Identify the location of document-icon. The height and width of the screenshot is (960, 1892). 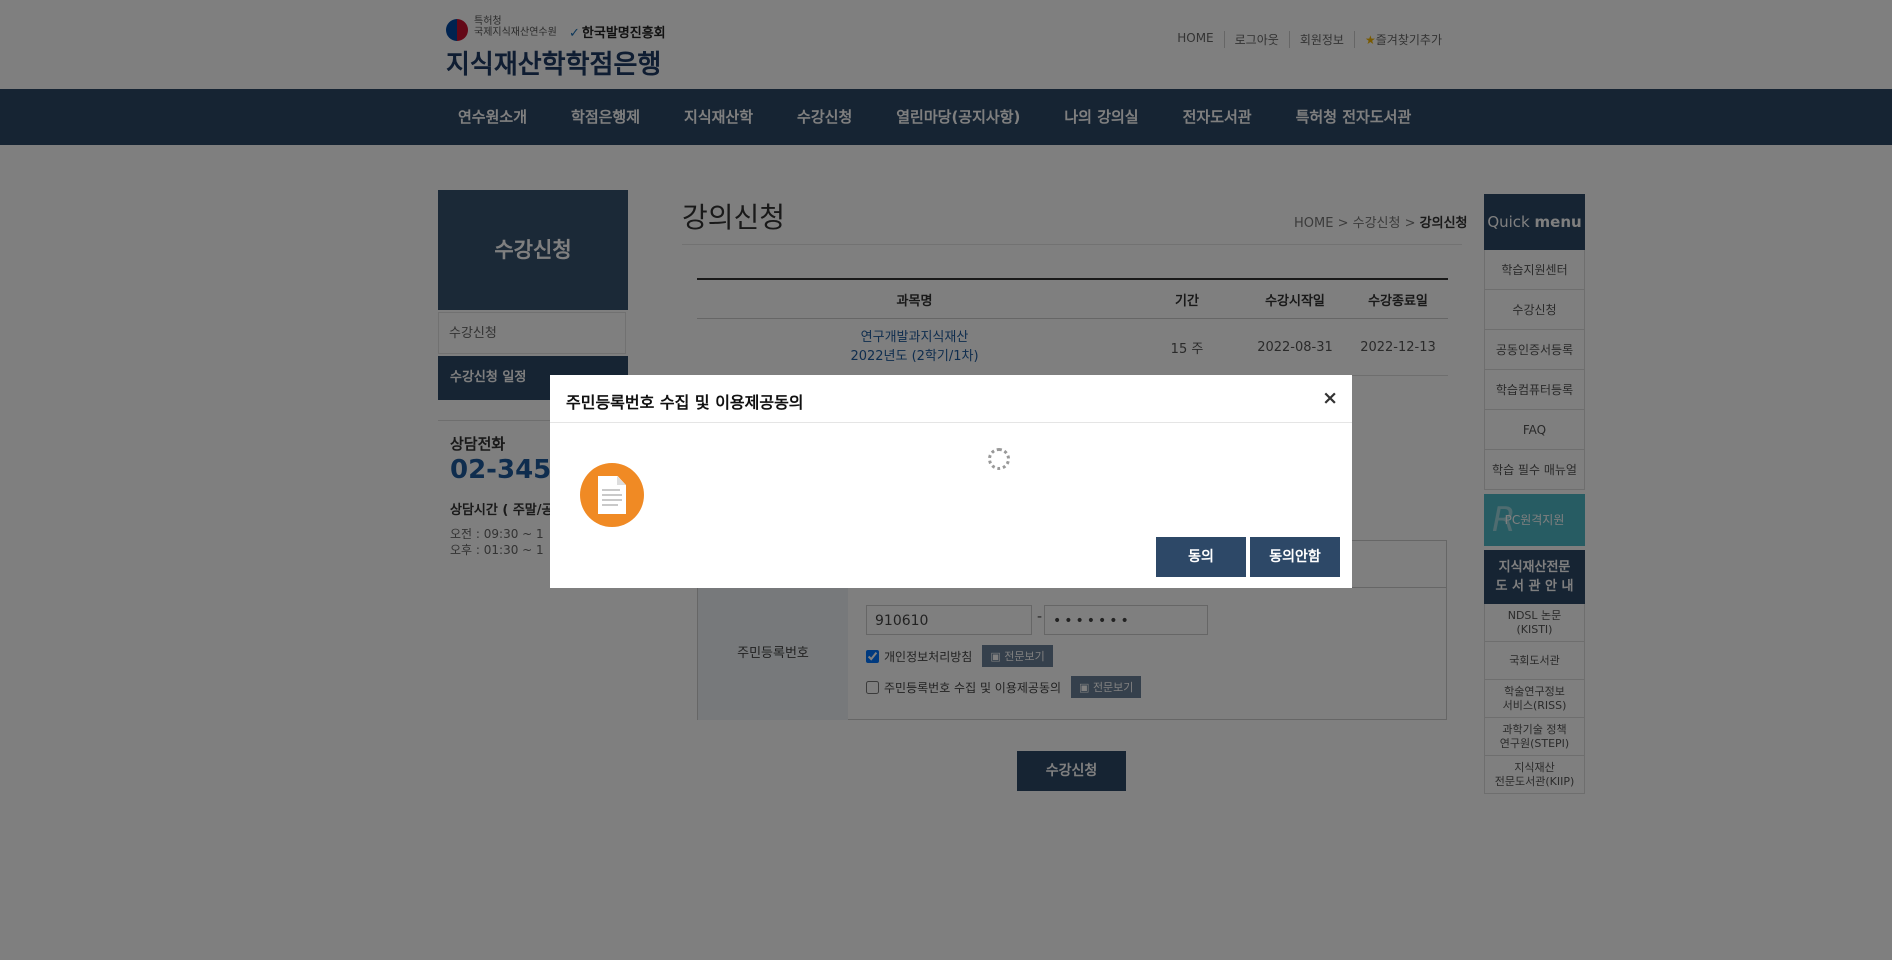
(612, 495).